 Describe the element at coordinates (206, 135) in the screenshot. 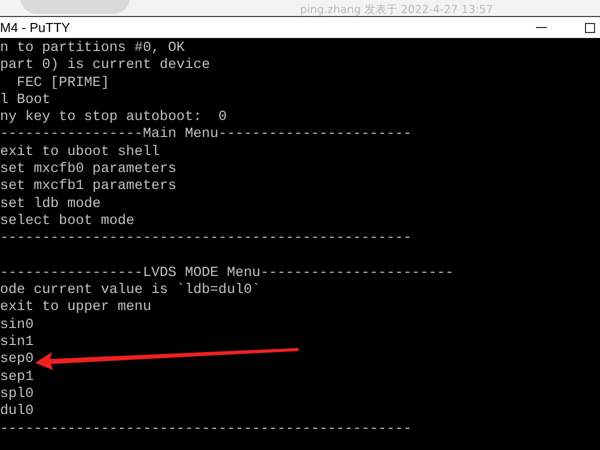

I see `terminal-line: -----------------Main Menu-----------------------` at that location.